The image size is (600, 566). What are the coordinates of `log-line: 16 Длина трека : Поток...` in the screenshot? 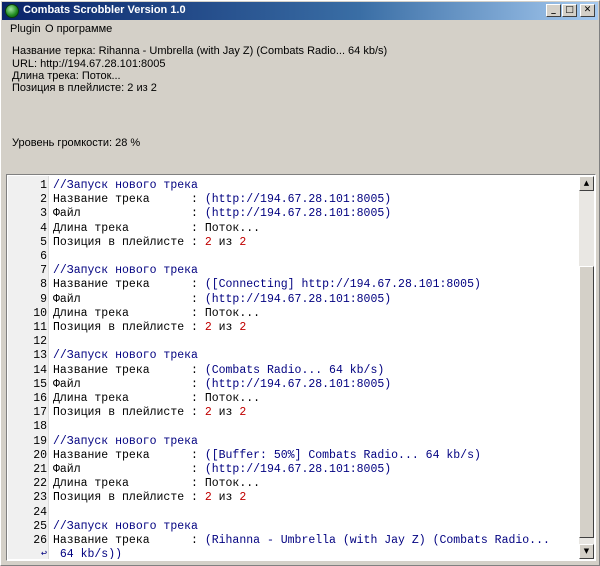 It's located at (293, 399).